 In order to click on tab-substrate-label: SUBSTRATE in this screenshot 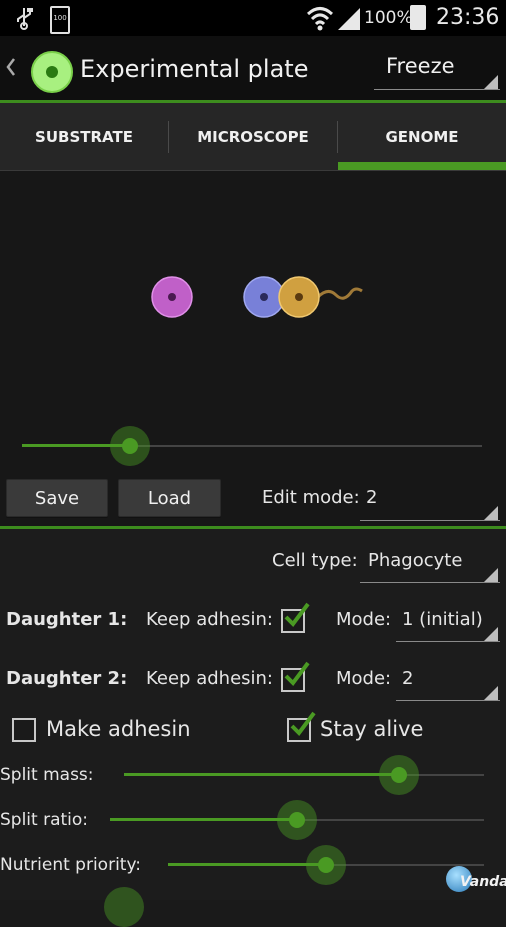, I will do `click(84, 136)`.